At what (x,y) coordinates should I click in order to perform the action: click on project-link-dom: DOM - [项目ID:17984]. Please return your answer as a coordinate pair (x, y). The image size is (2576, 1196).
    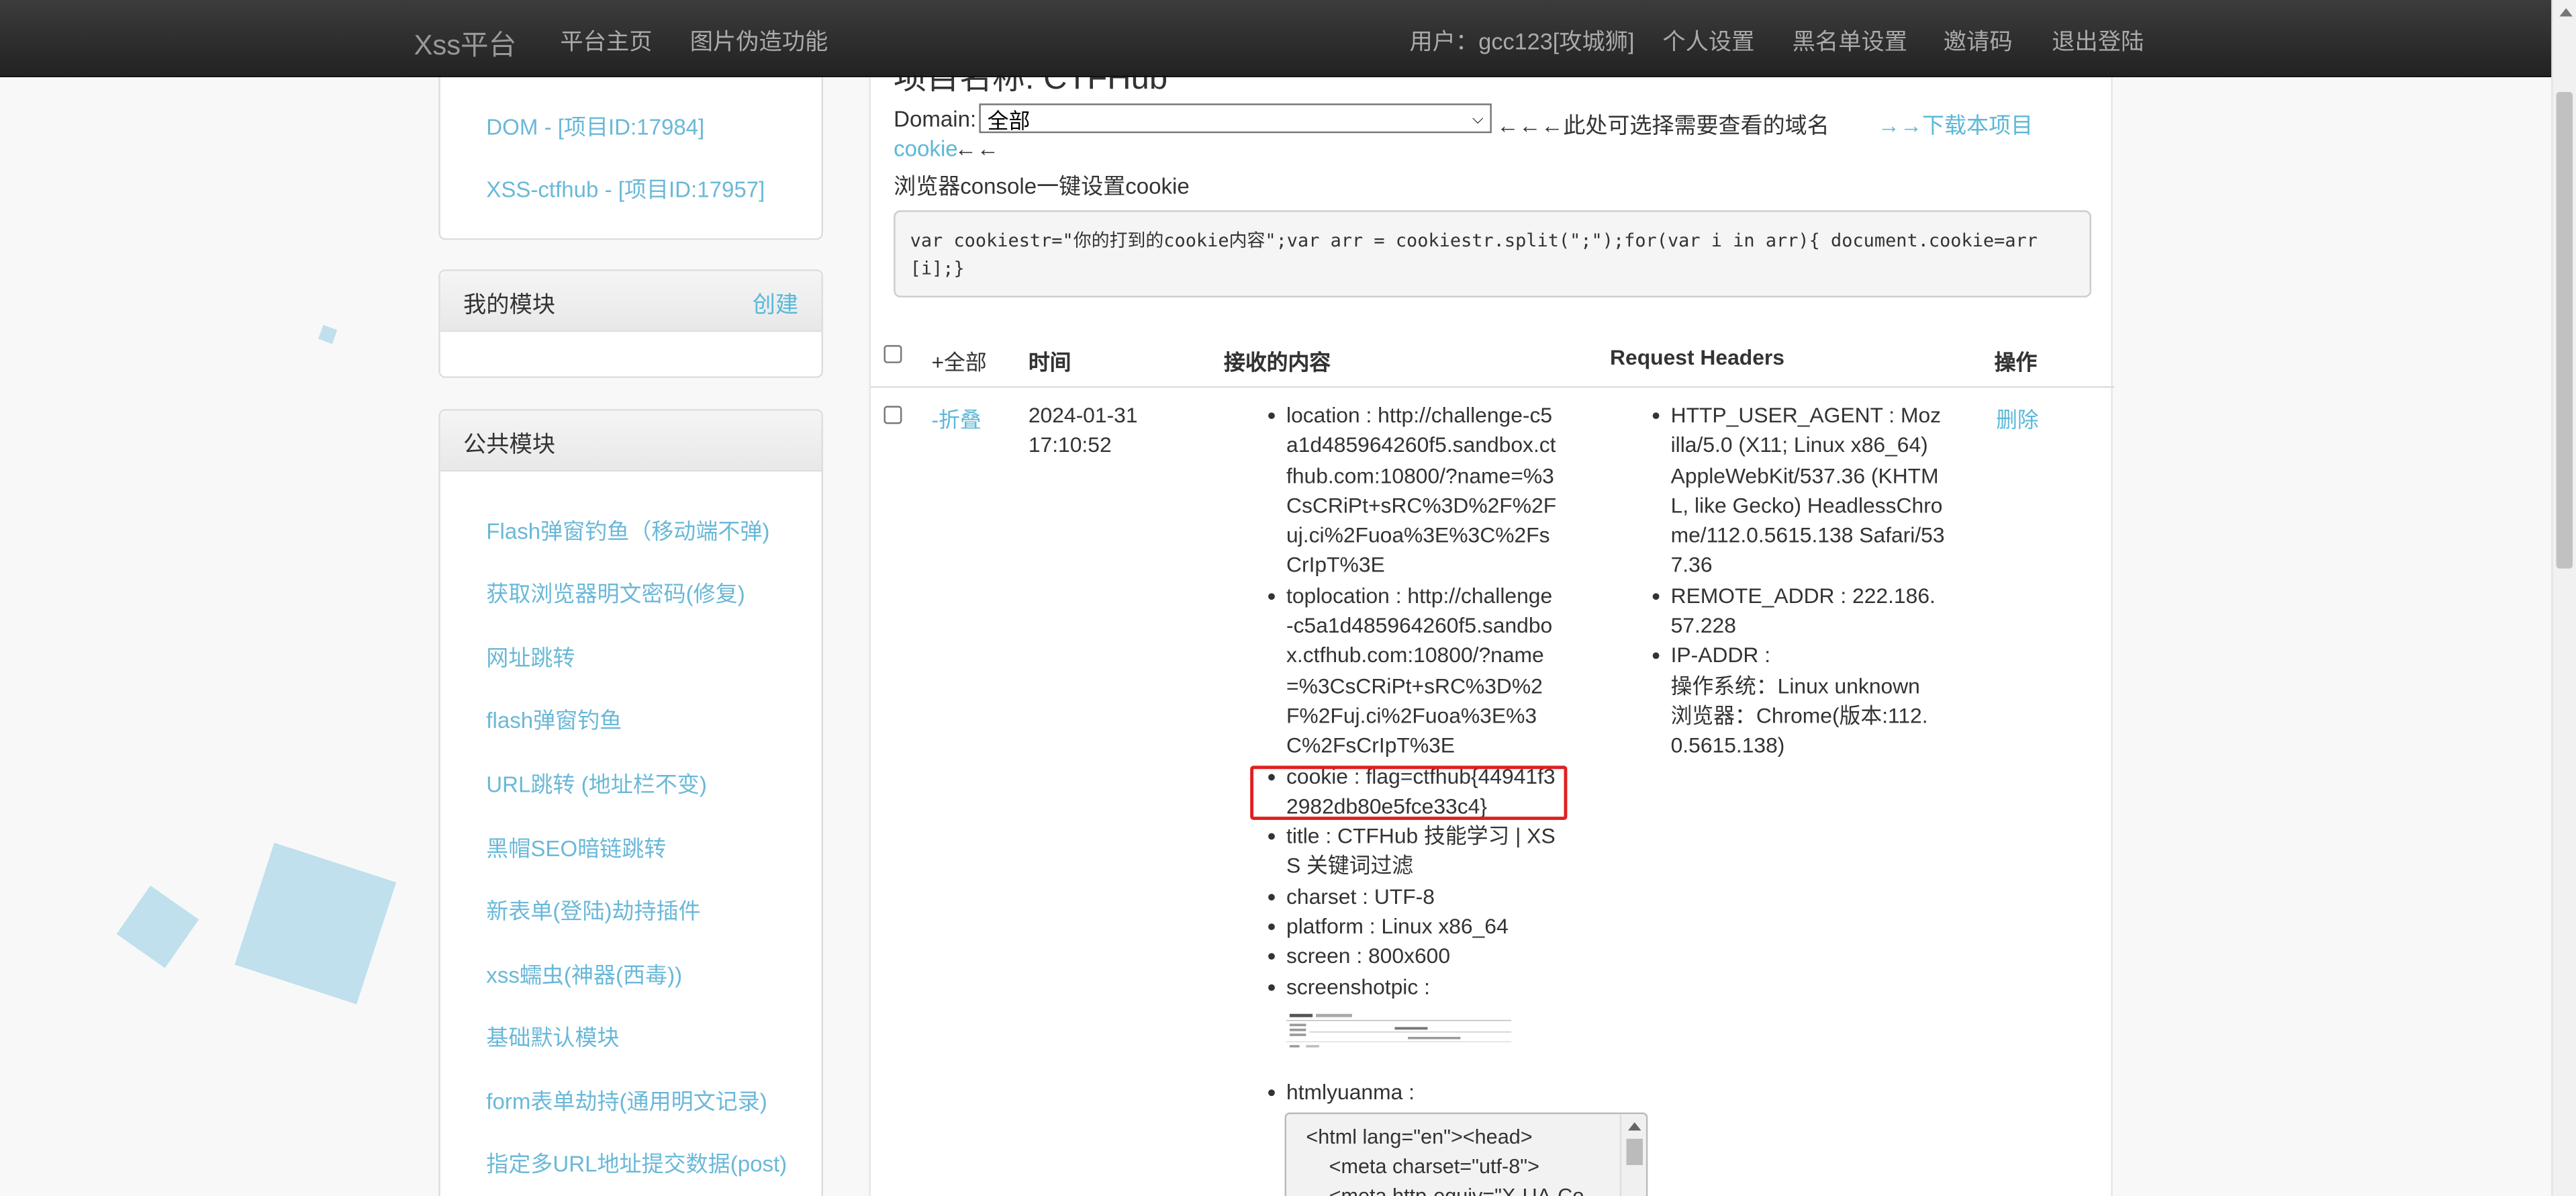
    Looking at the image, I should click on (595, 125).